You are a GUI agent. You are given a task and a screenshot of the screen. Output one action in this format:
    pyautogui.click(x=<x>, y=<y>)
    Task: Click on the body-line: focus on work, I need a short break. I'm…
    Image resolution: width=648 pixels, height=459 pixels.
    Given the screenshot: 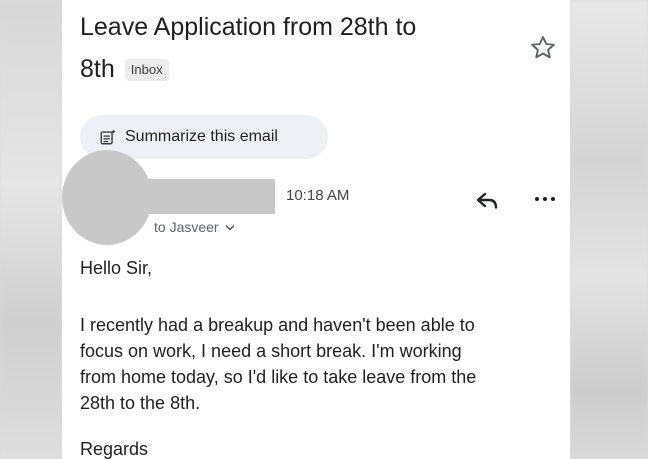 What is the action you would take?
    pyautogui.click(x=271, y=351)
    